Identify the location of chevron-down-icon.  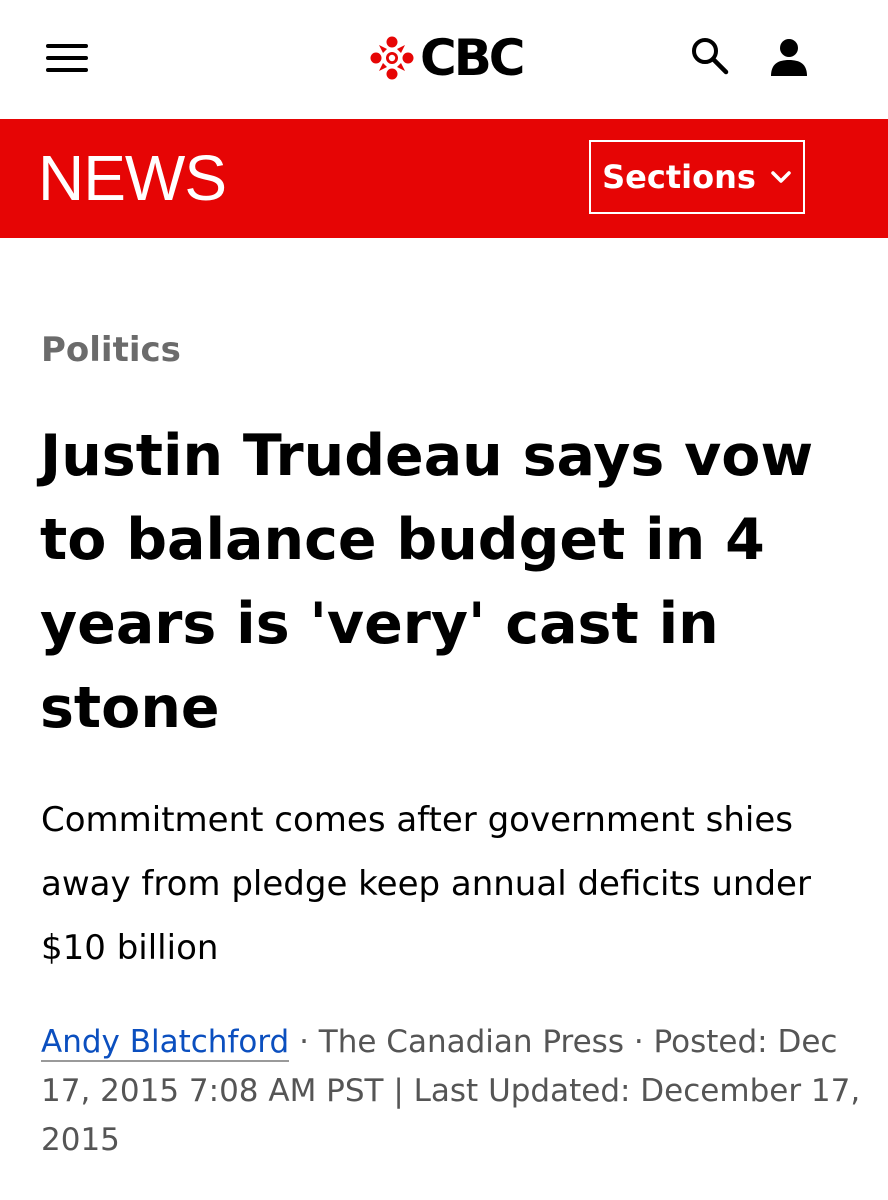
(781, 177).